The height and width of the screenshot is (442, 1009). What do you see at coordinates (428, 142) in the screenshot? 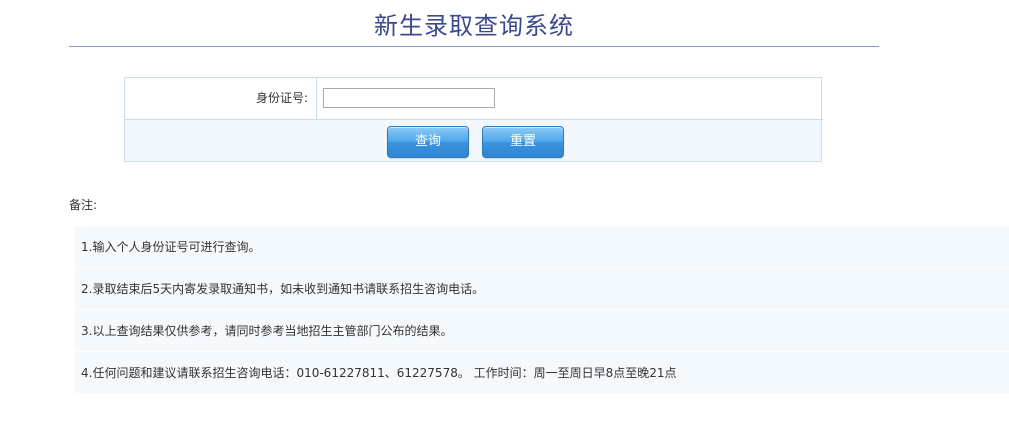
I see `query-button: 查询` at bounding box center [428, 142].